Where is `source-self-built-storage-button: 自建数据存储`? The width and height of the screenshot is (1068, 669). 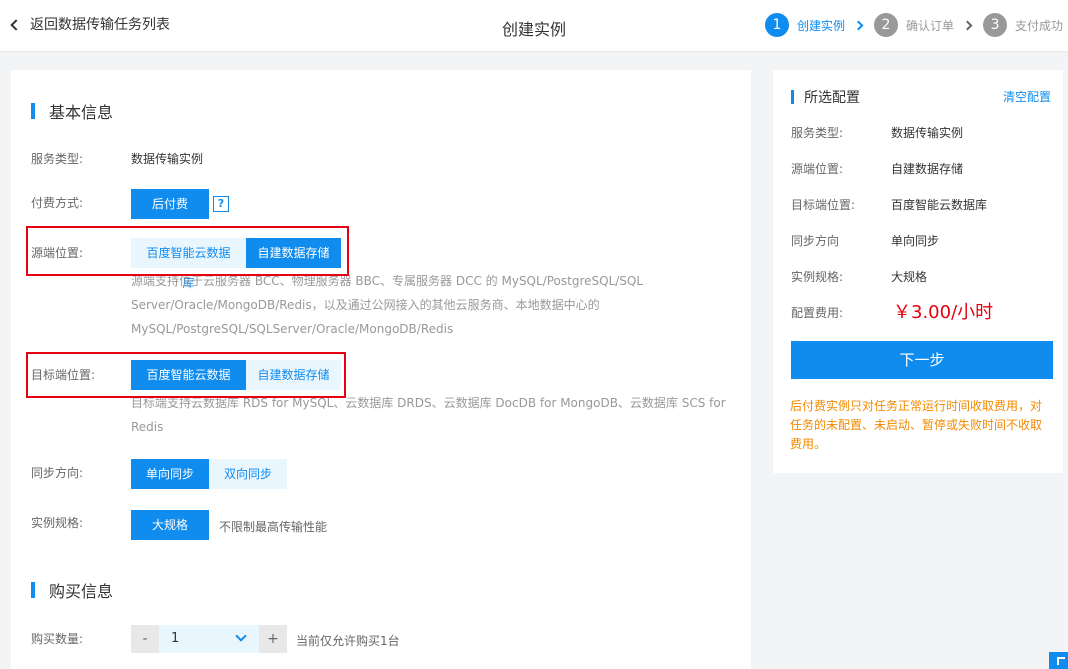 source-self-built-storage-button: 自建数据存储 is located at coordinates (293, 253).